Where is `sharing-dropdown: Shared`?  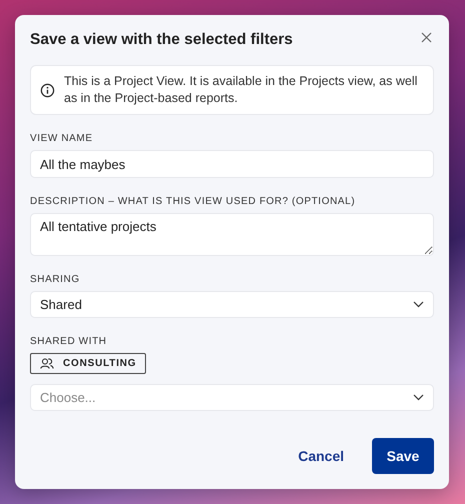 sharing-dropdown: Shared is located at coordinates (232, 304).